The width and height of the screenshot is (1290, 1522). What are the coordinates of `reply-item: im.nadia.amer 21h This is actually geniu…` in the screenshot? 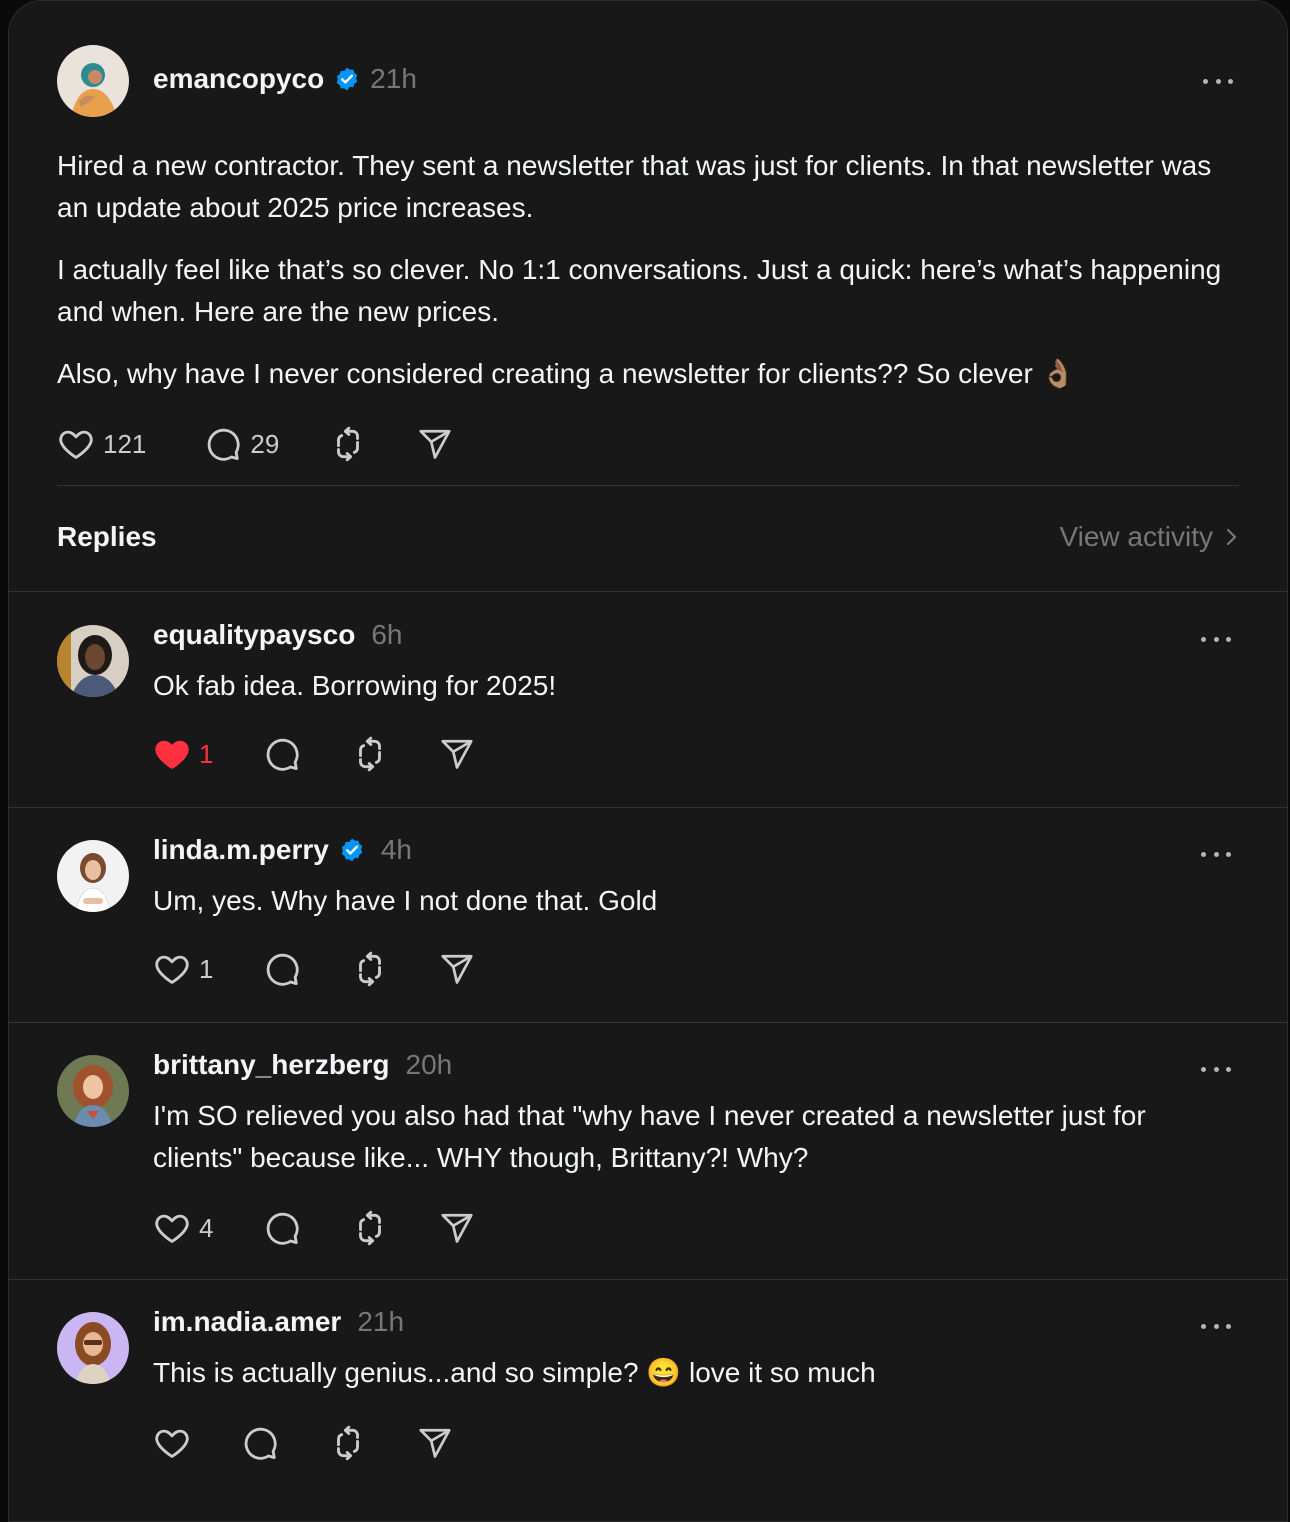 It's located at (648, 1390).